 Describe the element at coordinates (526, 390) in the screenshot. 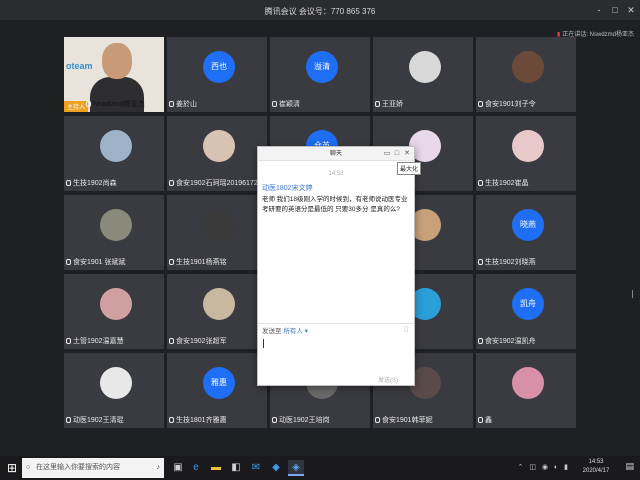

I see `participant-tile: 鑫` at that location.